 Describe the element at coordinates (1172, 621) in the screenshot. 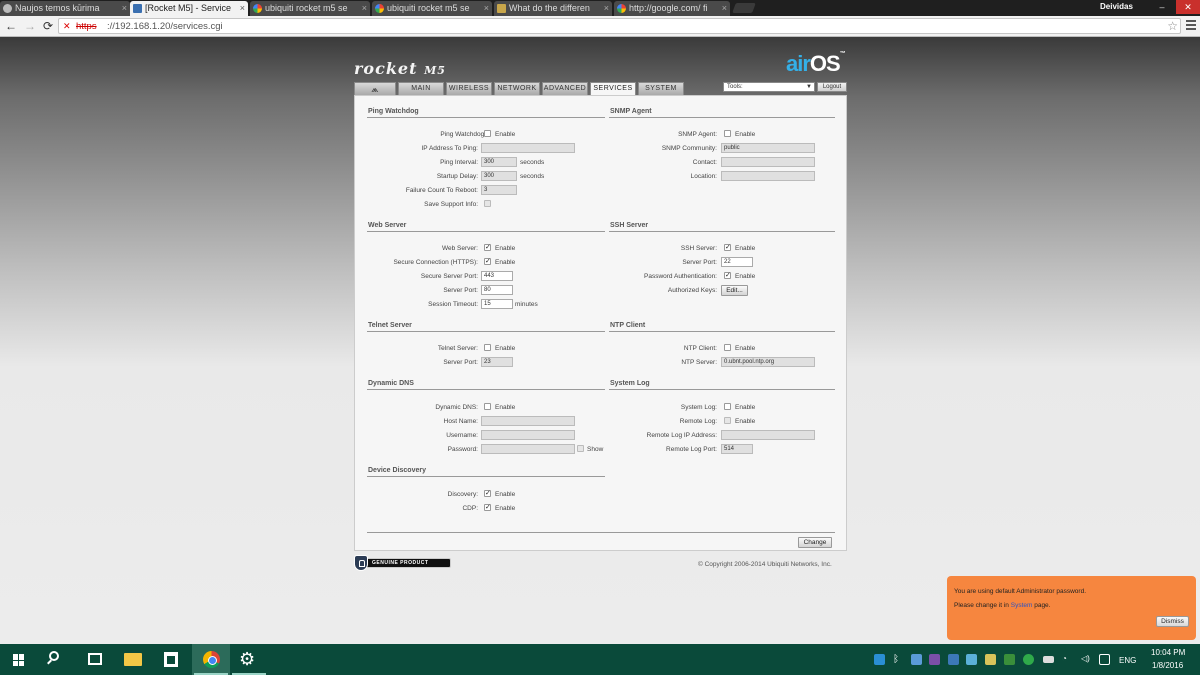

I see `dismiss-button: Dismiss` at that location.